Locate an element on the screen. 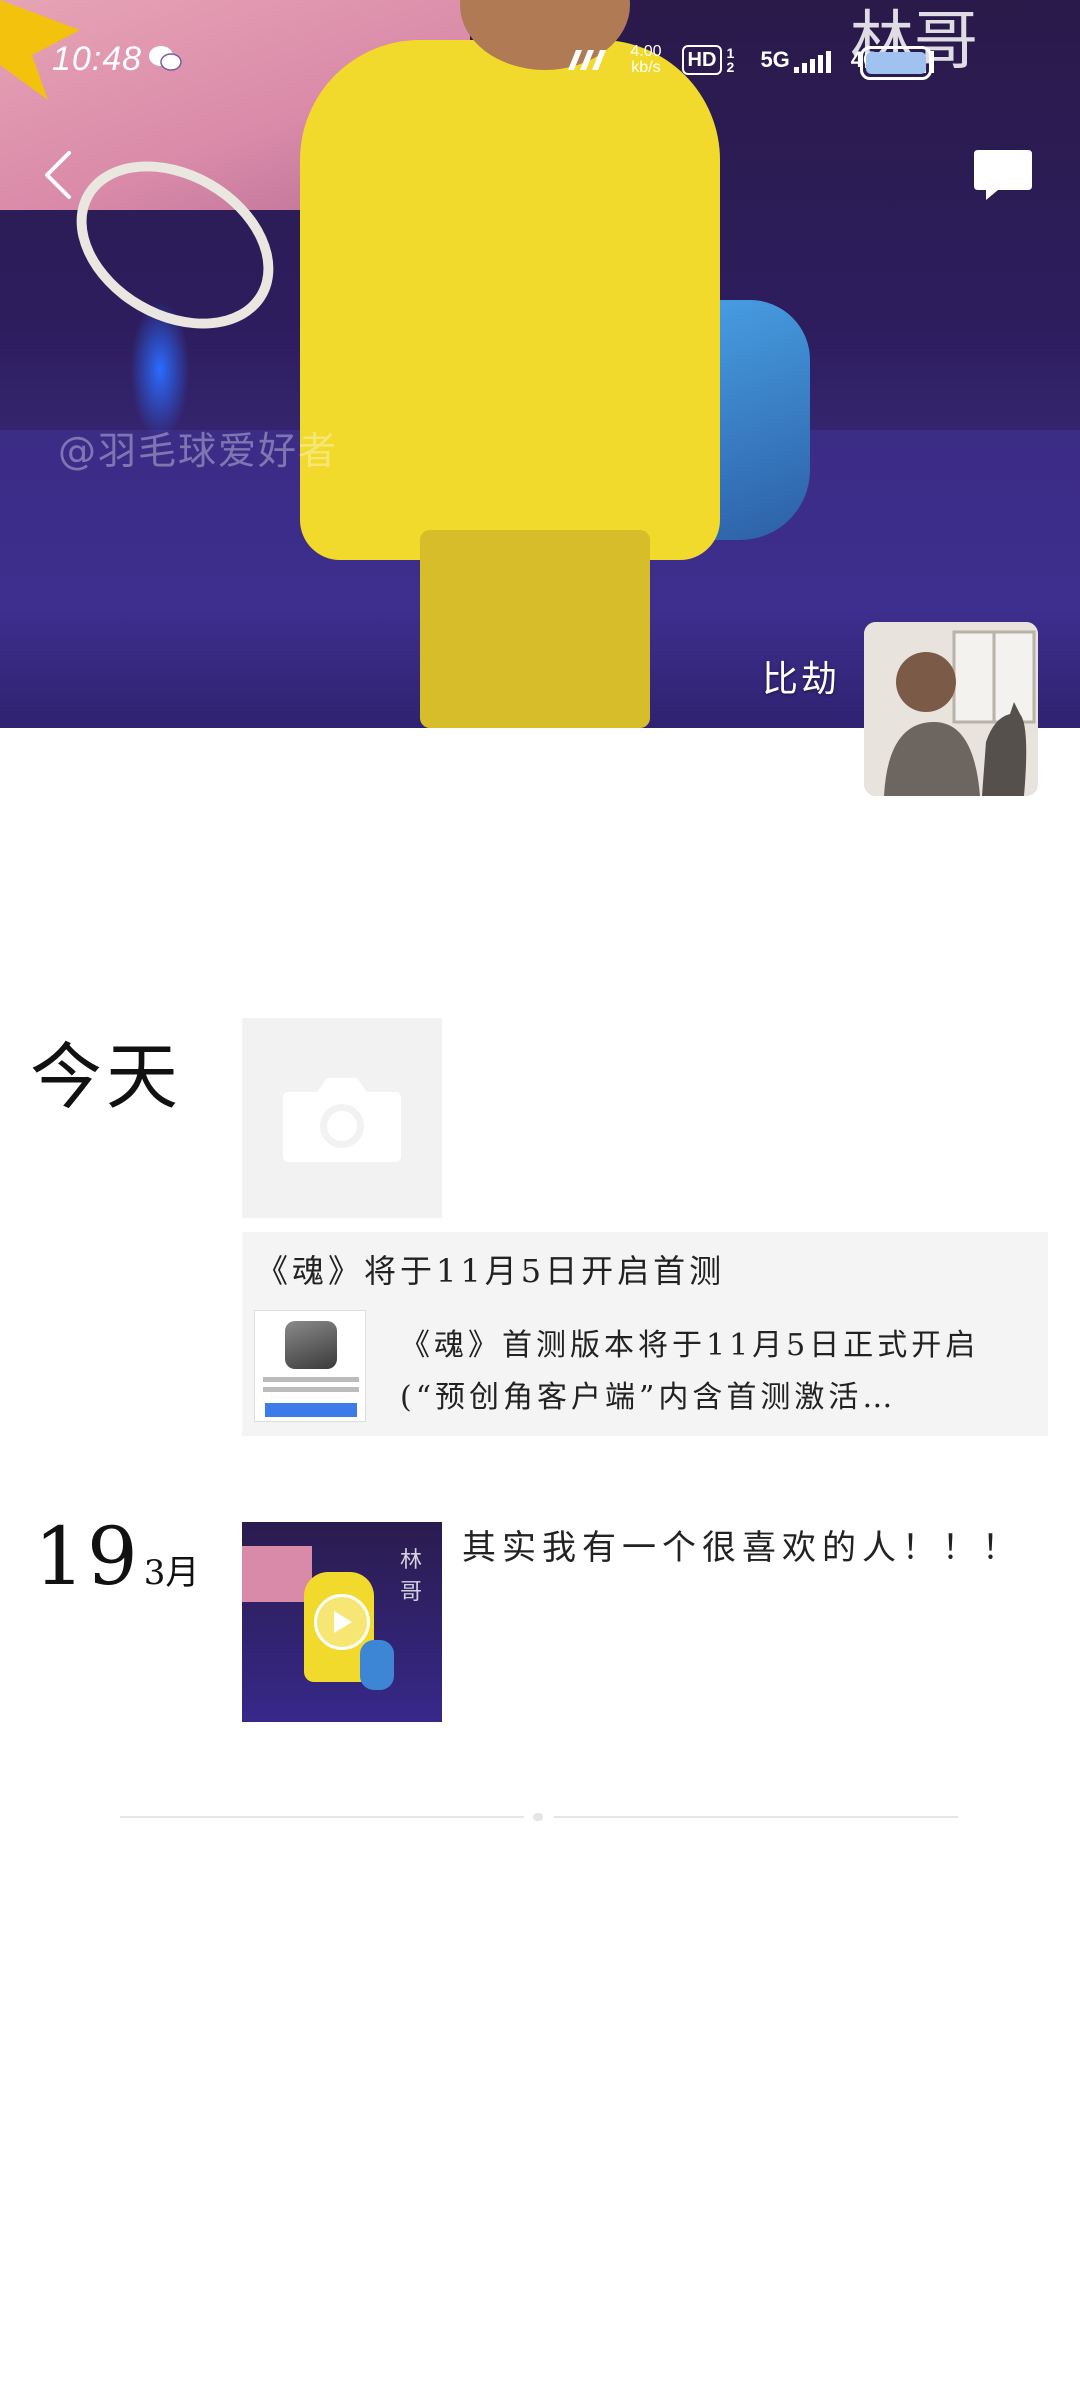 This screenshot has width=1080, height=2408. battery-fill is located at coordinates (896, 63).